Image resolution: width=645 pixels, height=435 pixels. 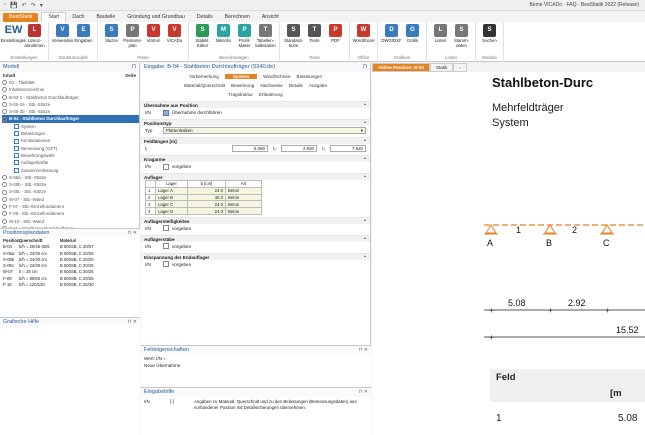 What do you see at coordinates (70, 140) in the screenshot?
I see `tree-item: Kombinationen` at bounding box center [70, 140].